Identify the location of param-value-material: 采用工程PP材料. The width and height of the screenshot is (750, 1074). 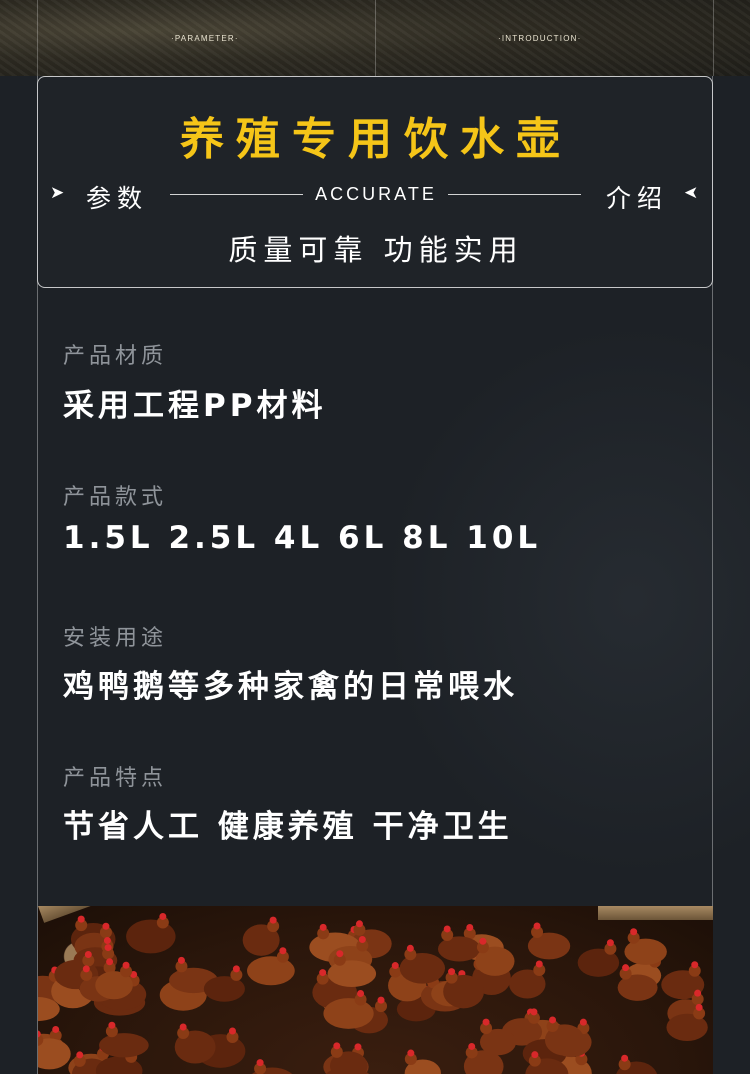
(195, 406).